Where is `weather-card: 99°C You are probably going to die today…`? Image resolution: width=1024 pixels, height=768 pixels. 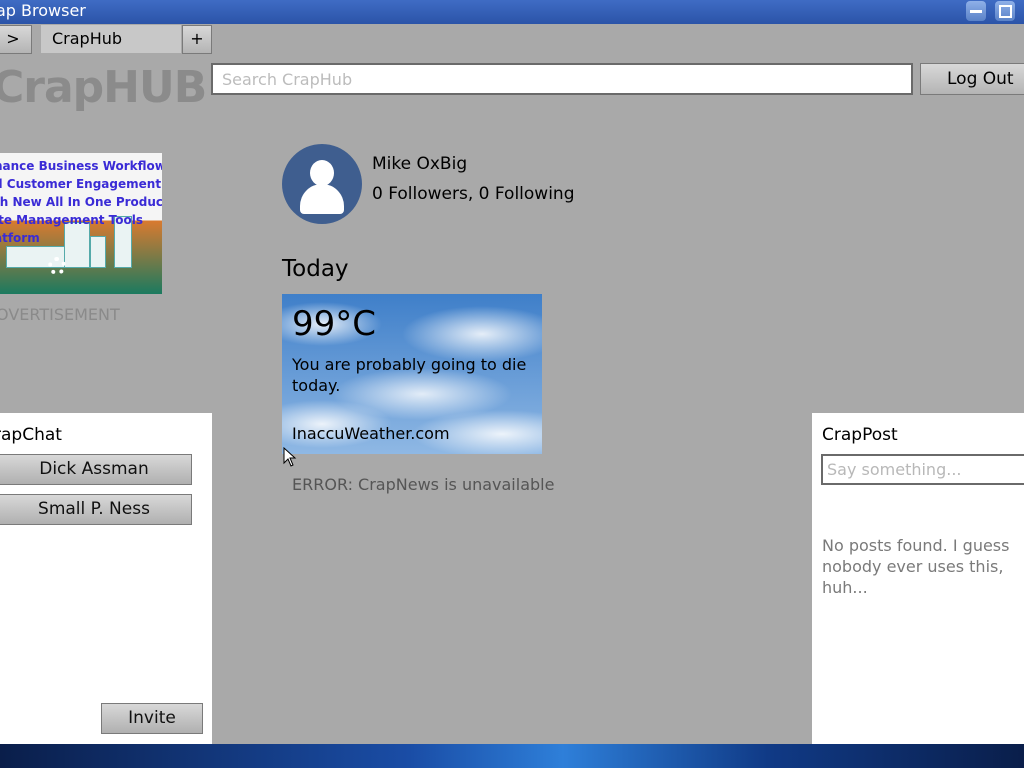
weather-card: 99°C You are probably going to die today… is located at coordinates (412, 374).